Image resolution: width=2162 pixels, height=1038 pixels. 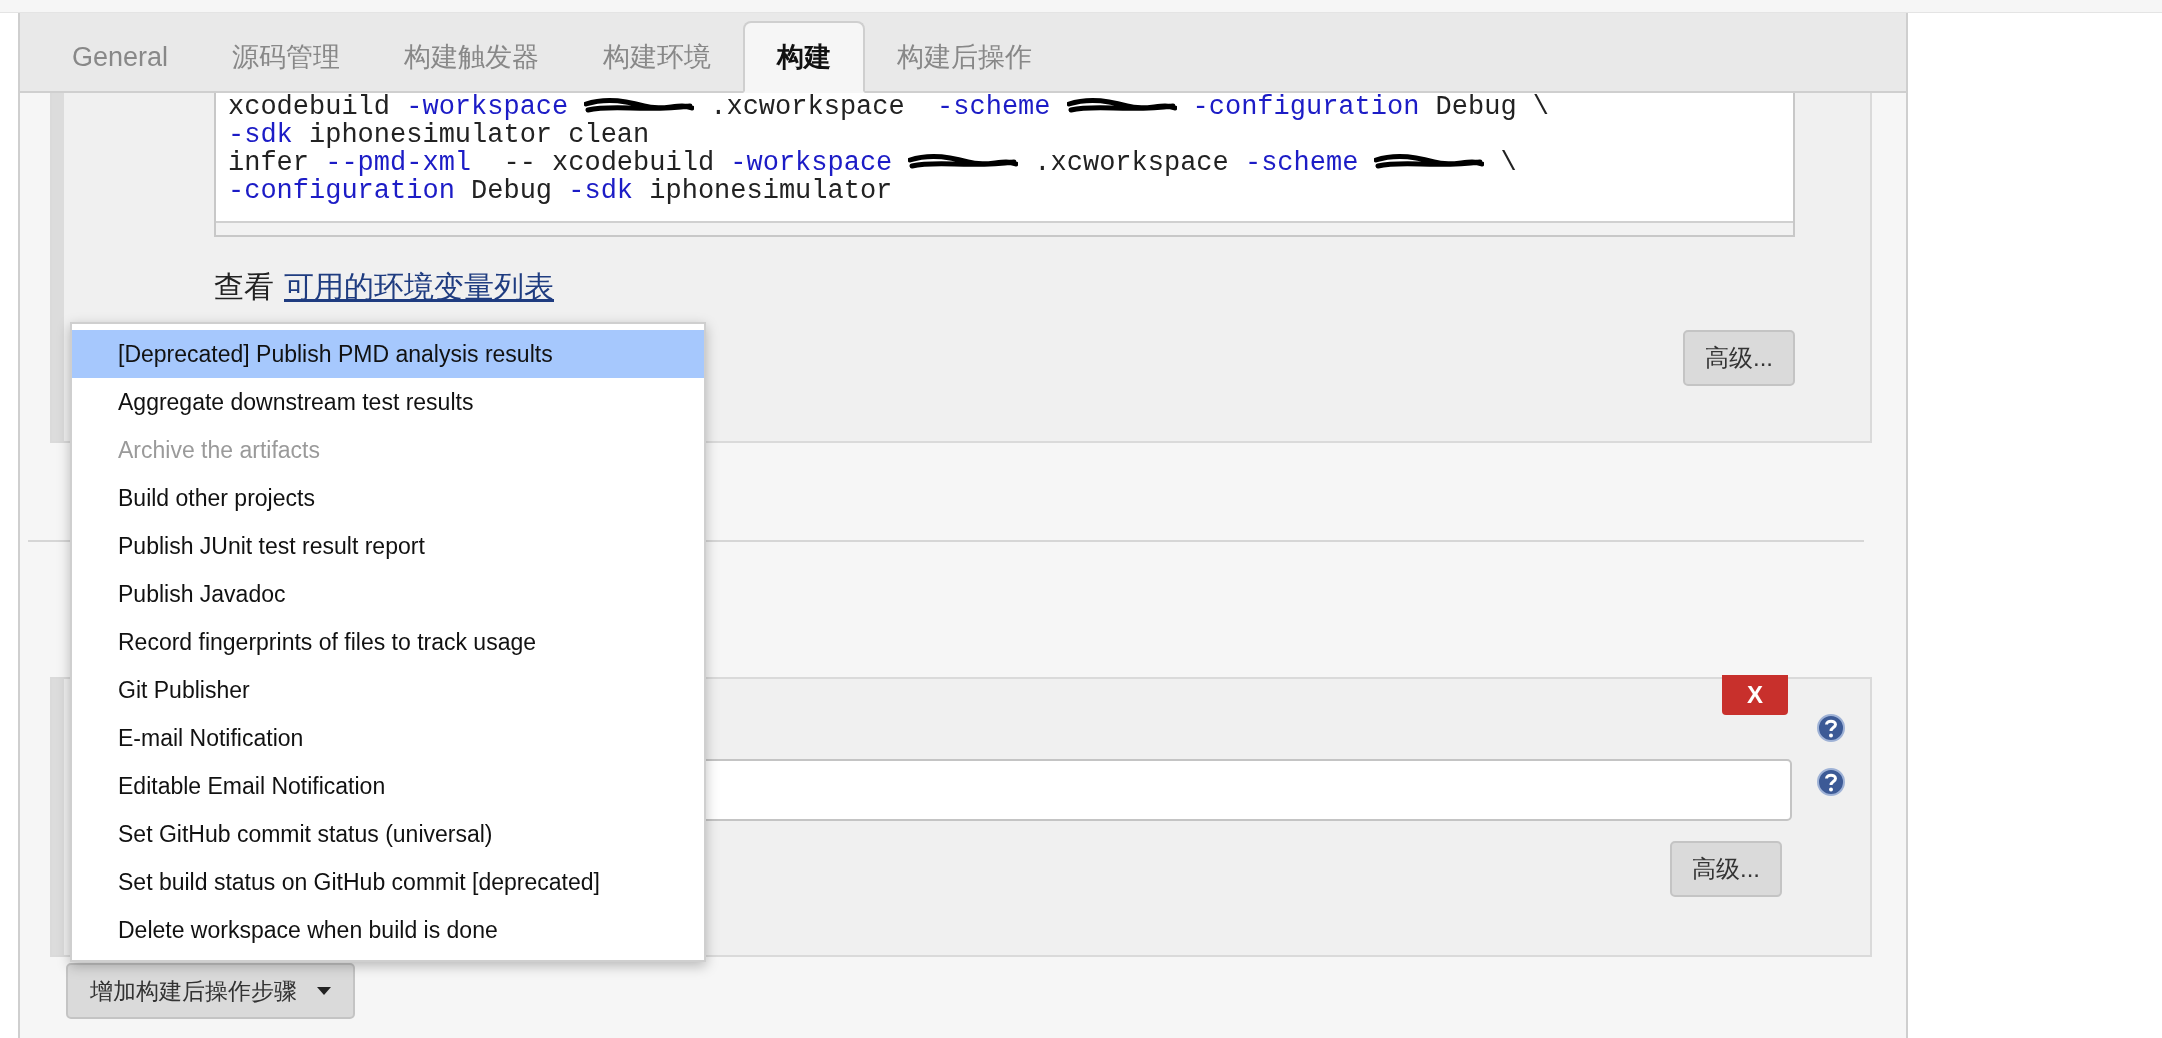 I want to click on menu-item: [Deprecated] Publish PMD analysis results, so click(x=388, y=354).